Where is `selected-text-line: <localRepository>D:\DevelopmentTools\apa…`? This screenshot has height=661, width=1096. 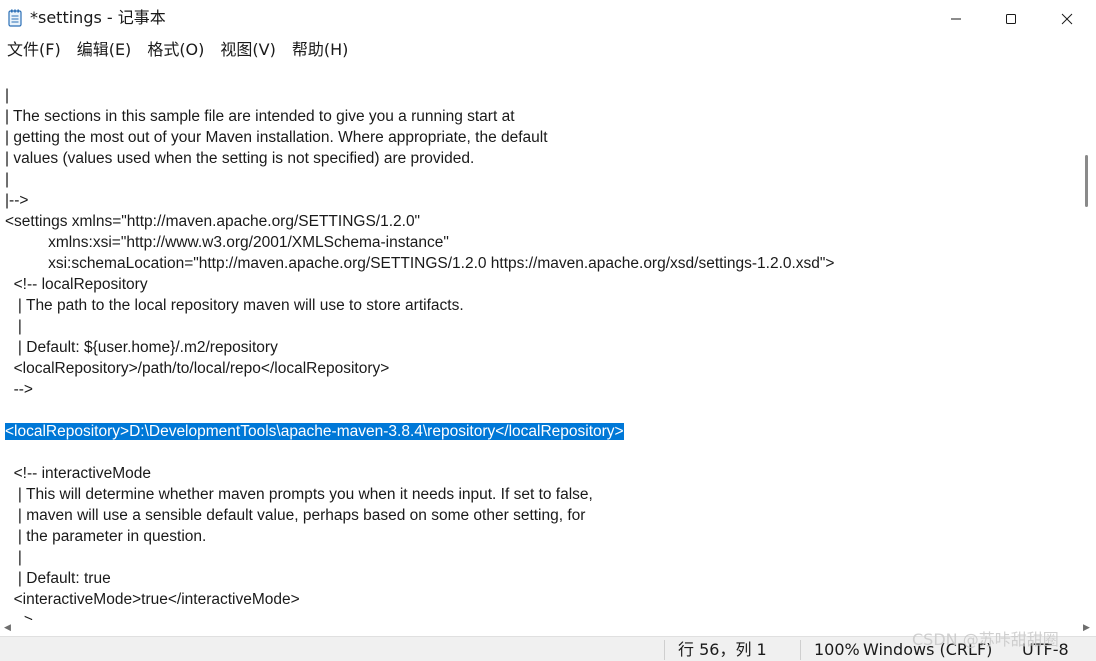
selected-text-line: <localRepository>D:\DevelopmentTools\apa… is located at coordinates (420, 431).